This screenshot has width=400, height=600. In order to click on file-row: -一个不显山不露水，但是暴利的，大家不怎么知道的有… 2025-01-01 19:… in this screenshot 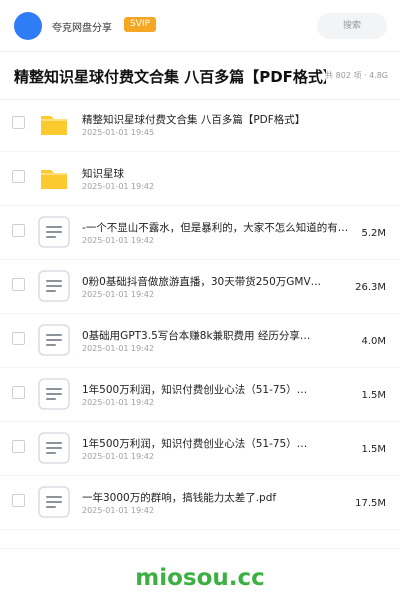, I will do `click(200, 233)`.